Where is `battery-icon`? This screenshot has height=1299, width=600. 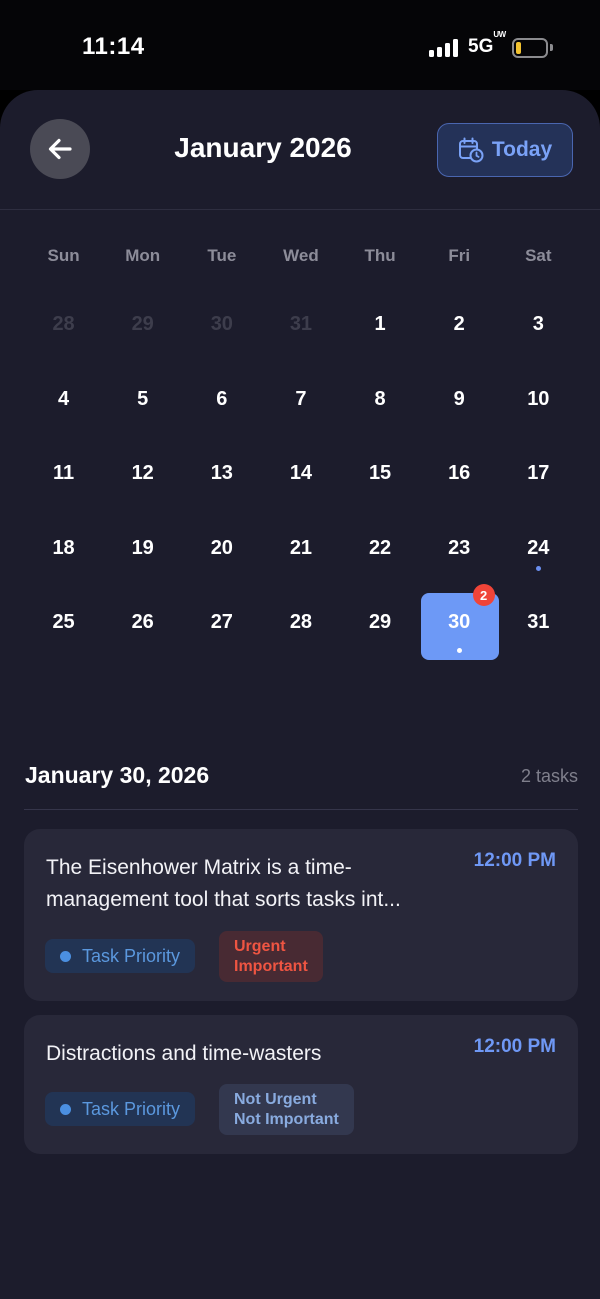
battery-icon is located at coordinates (530, 48).